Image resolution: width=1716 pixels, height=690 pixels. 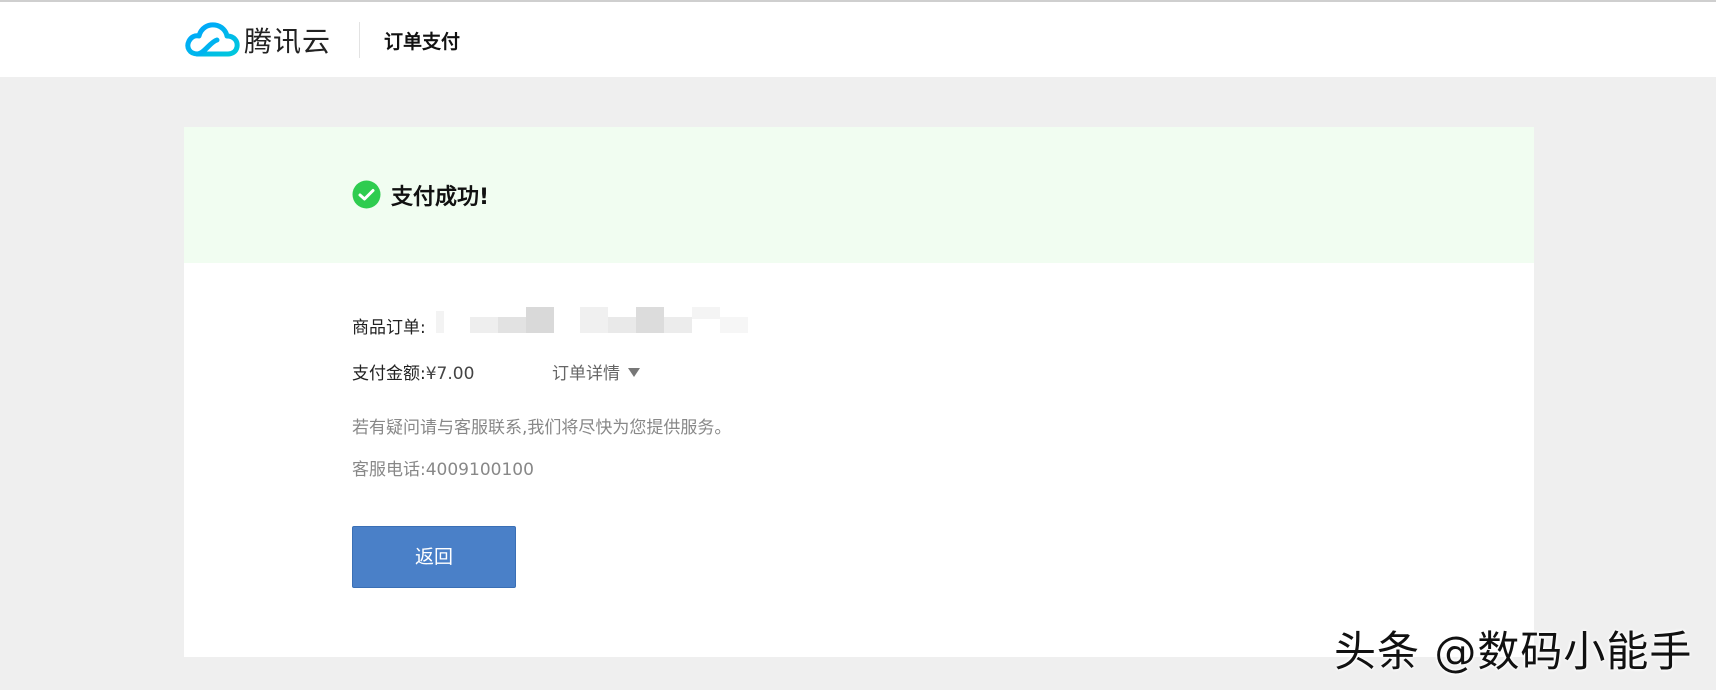 What do you see at coordinates (434, 557) in the screenshot?
I see `back-button: 返回` at bounding box center [434, 557].